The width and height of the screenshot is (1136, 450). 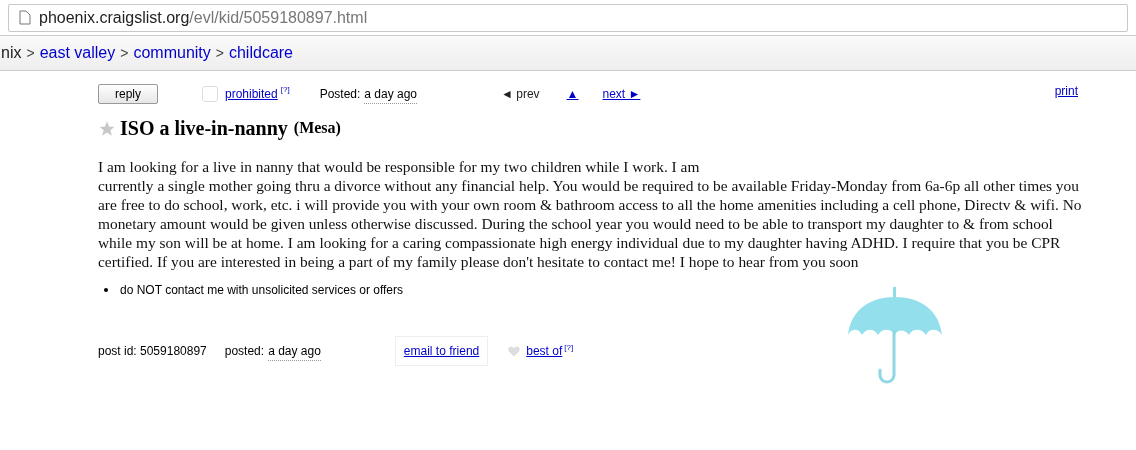 What do you see at coordinates (260, 53) in the screenshot?
I see `breadcrumb-link: childcare` at bounding box center [260, 53].